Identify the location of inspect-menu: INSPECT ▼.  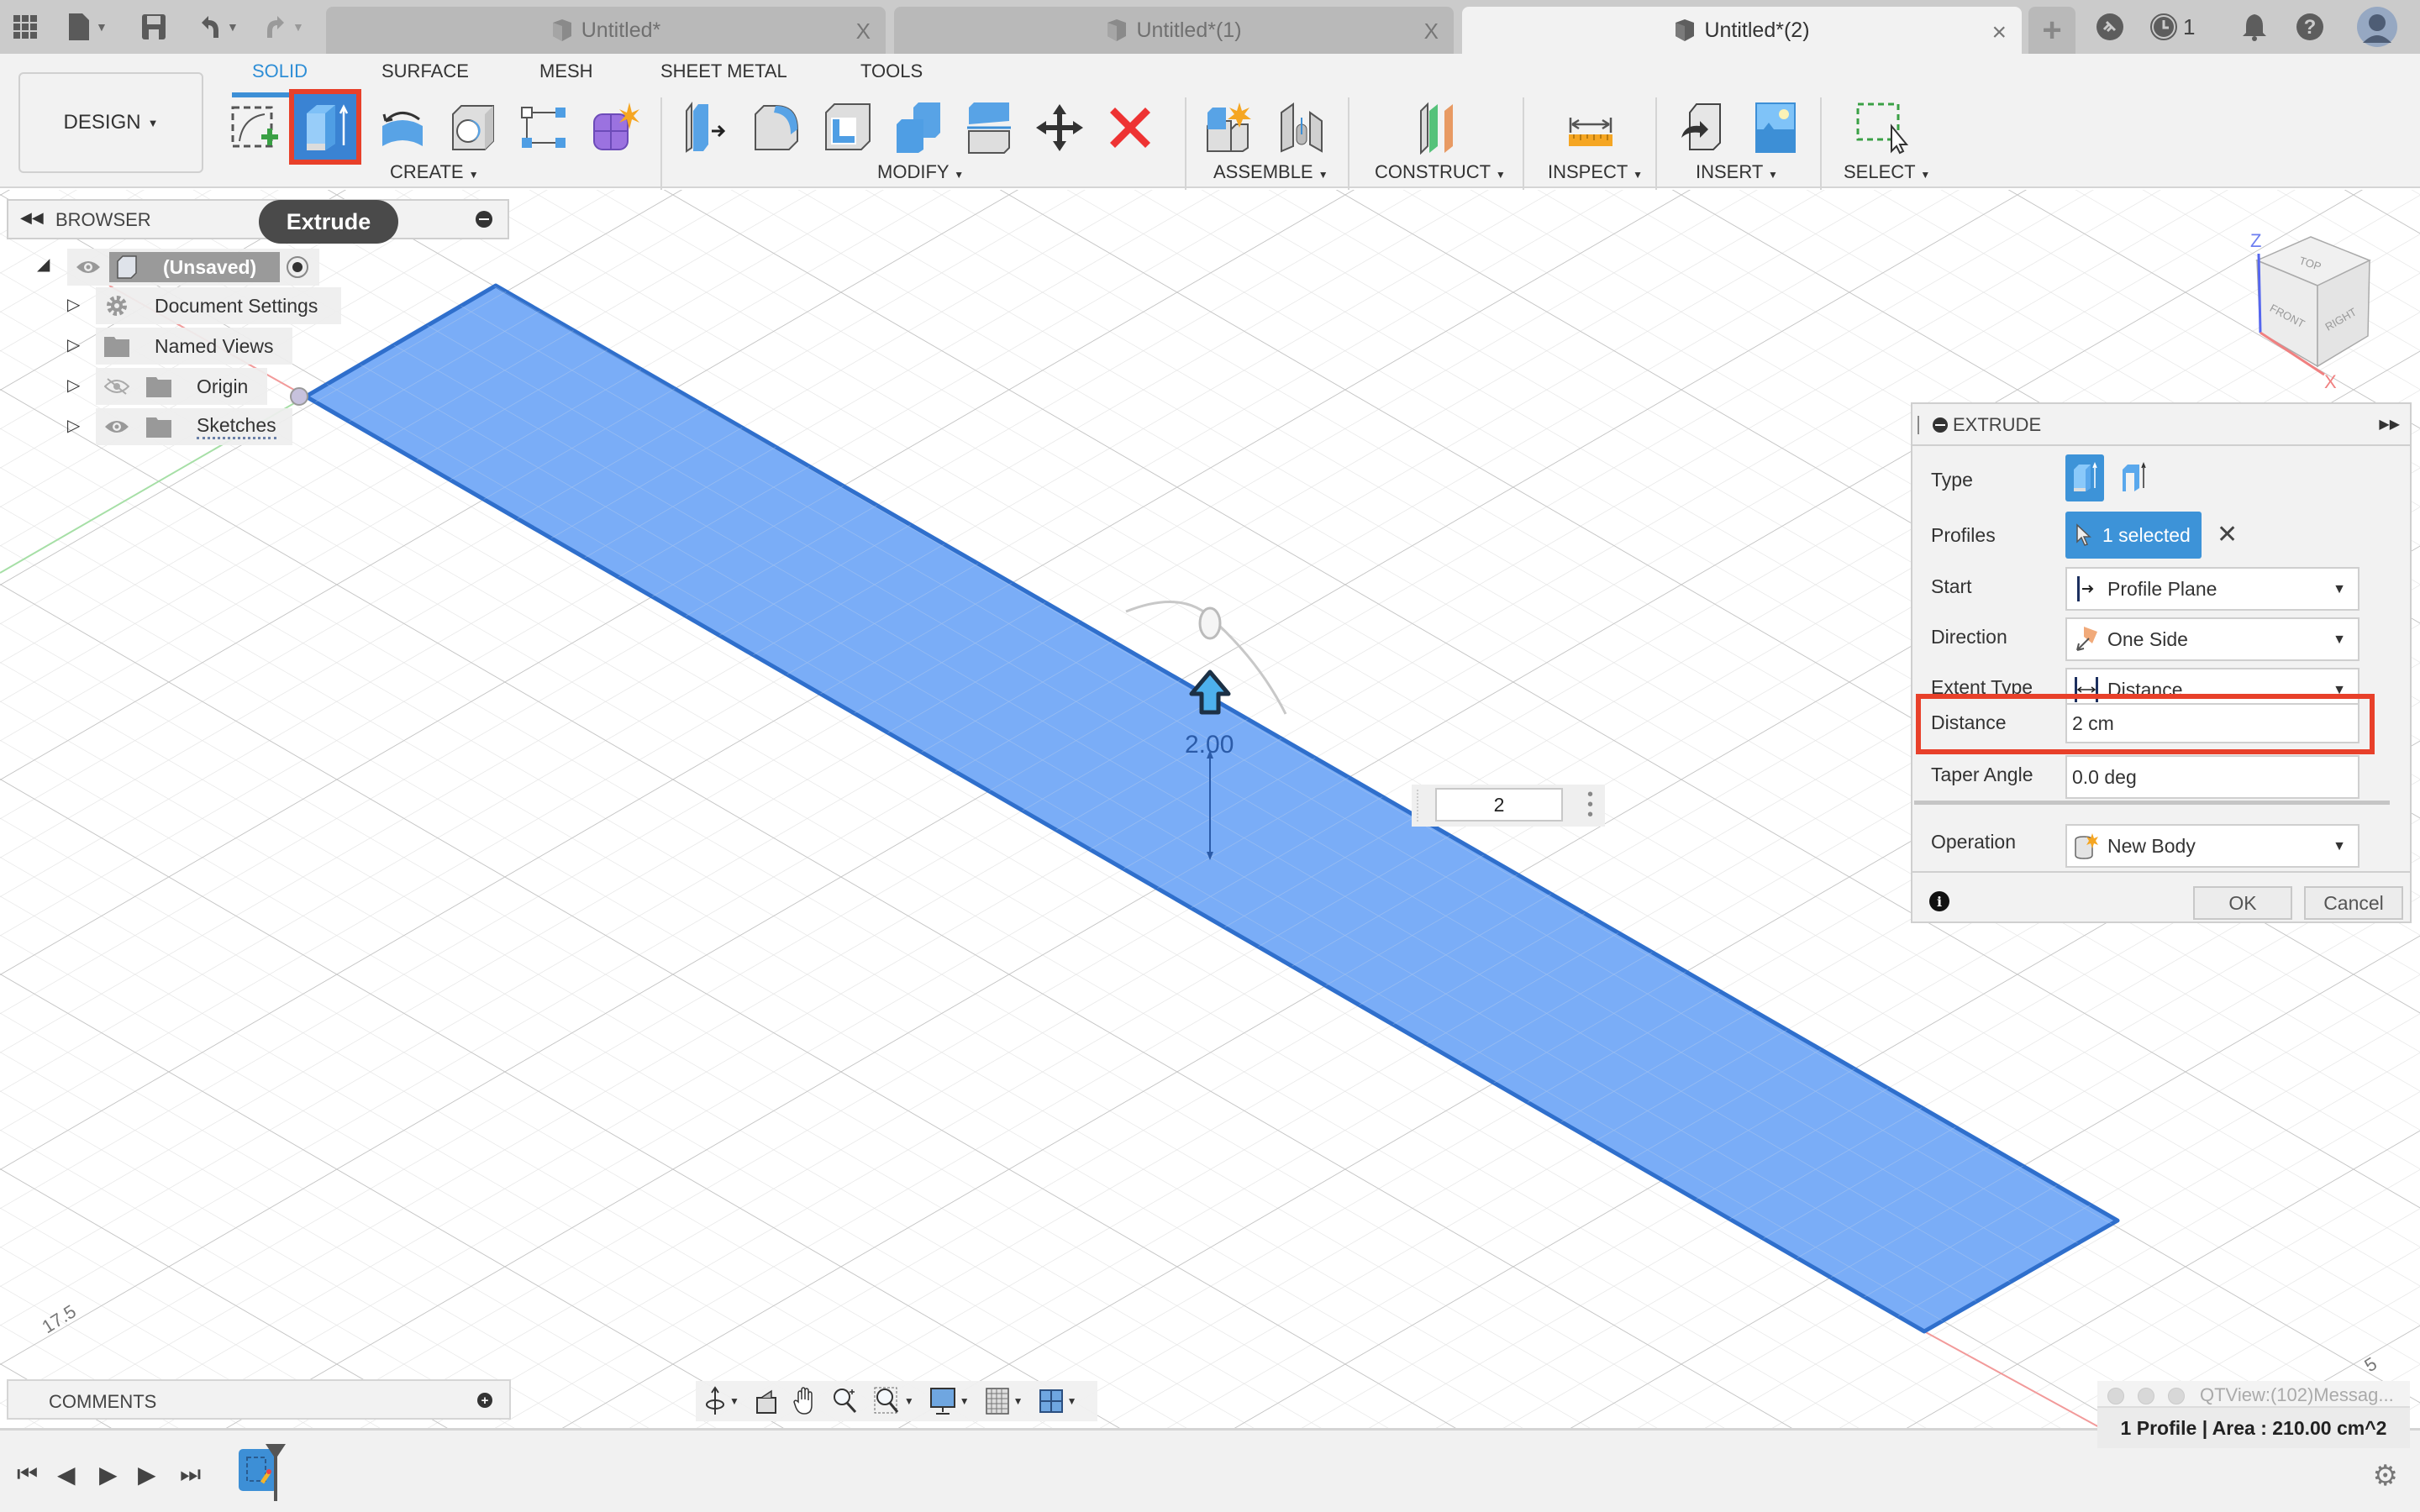
(1595, 172).